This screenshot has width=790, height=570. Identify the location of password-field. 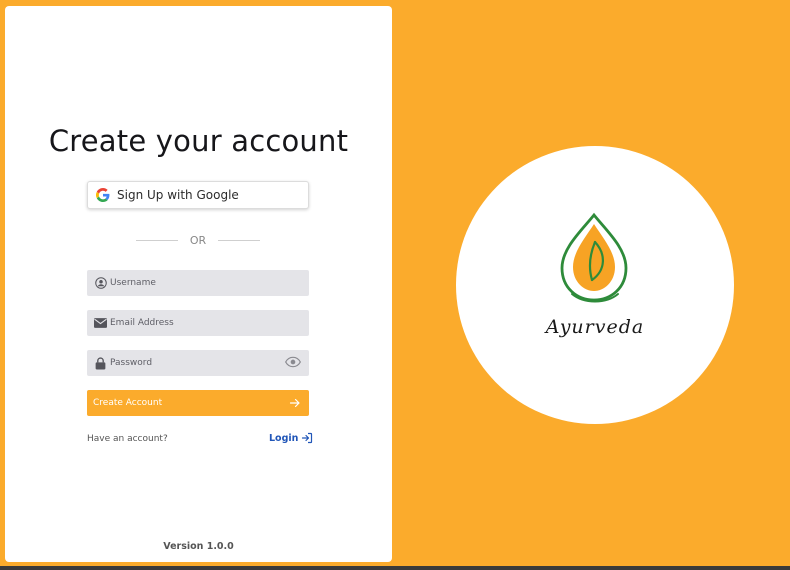
(198, 363).